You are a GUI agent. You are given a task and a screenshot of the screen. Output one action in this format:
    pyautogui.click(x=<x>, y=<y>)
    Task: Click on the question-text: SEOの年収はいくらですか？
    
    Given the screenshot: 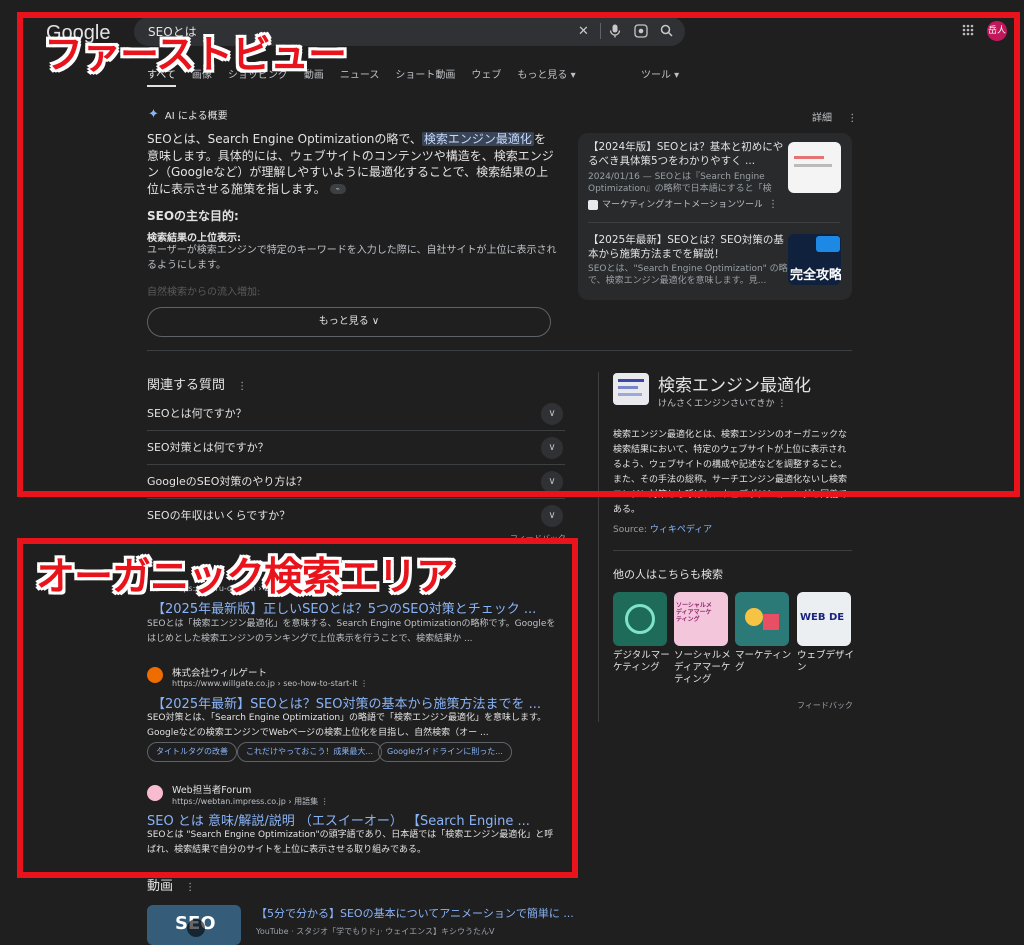 What is the action you would take?
    pyautogui.click(x=218, y=515)
    